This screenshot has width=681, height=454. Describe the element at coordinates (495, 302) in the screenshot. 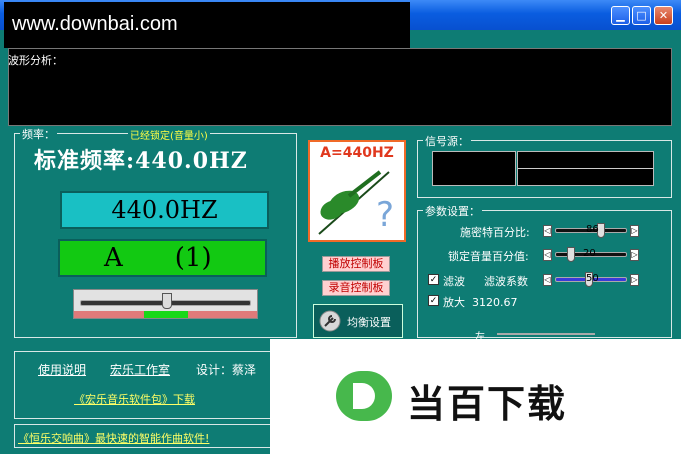

I see `amplify-value: 3120.67` at that location.